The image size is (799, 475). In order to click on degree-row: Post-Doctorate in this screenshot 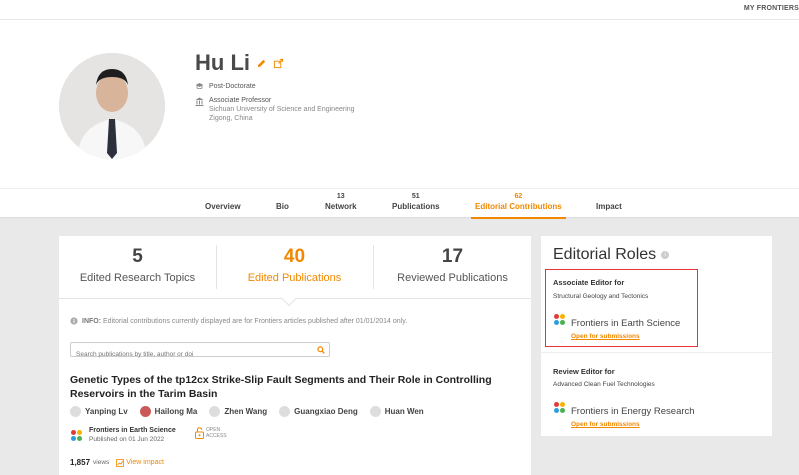, I will do `click(225, 86)`.